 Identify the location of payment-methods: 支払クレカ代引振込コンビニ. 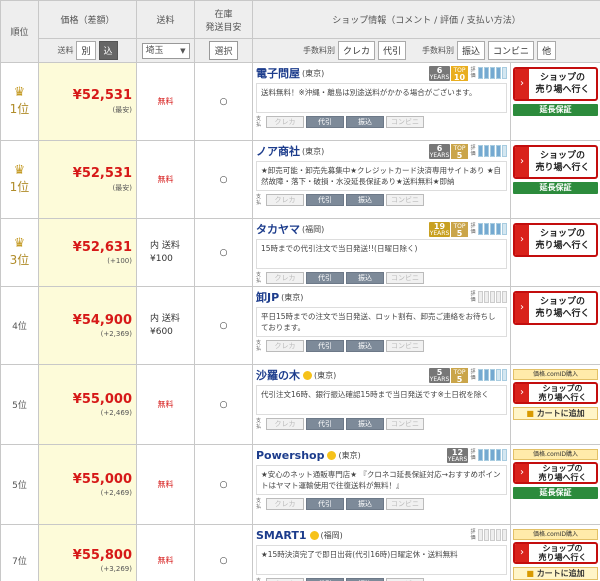
(381, 504).